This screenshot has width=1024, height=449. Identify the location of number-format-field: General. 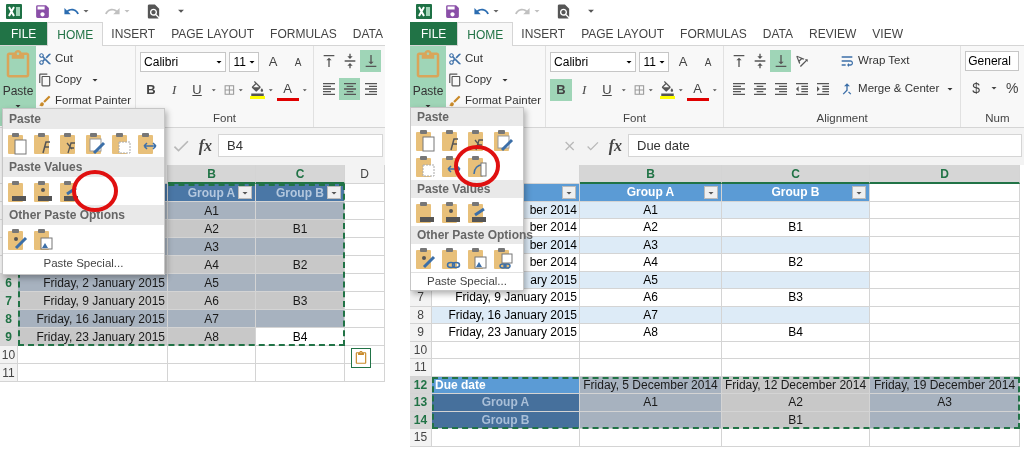
(992, 61).